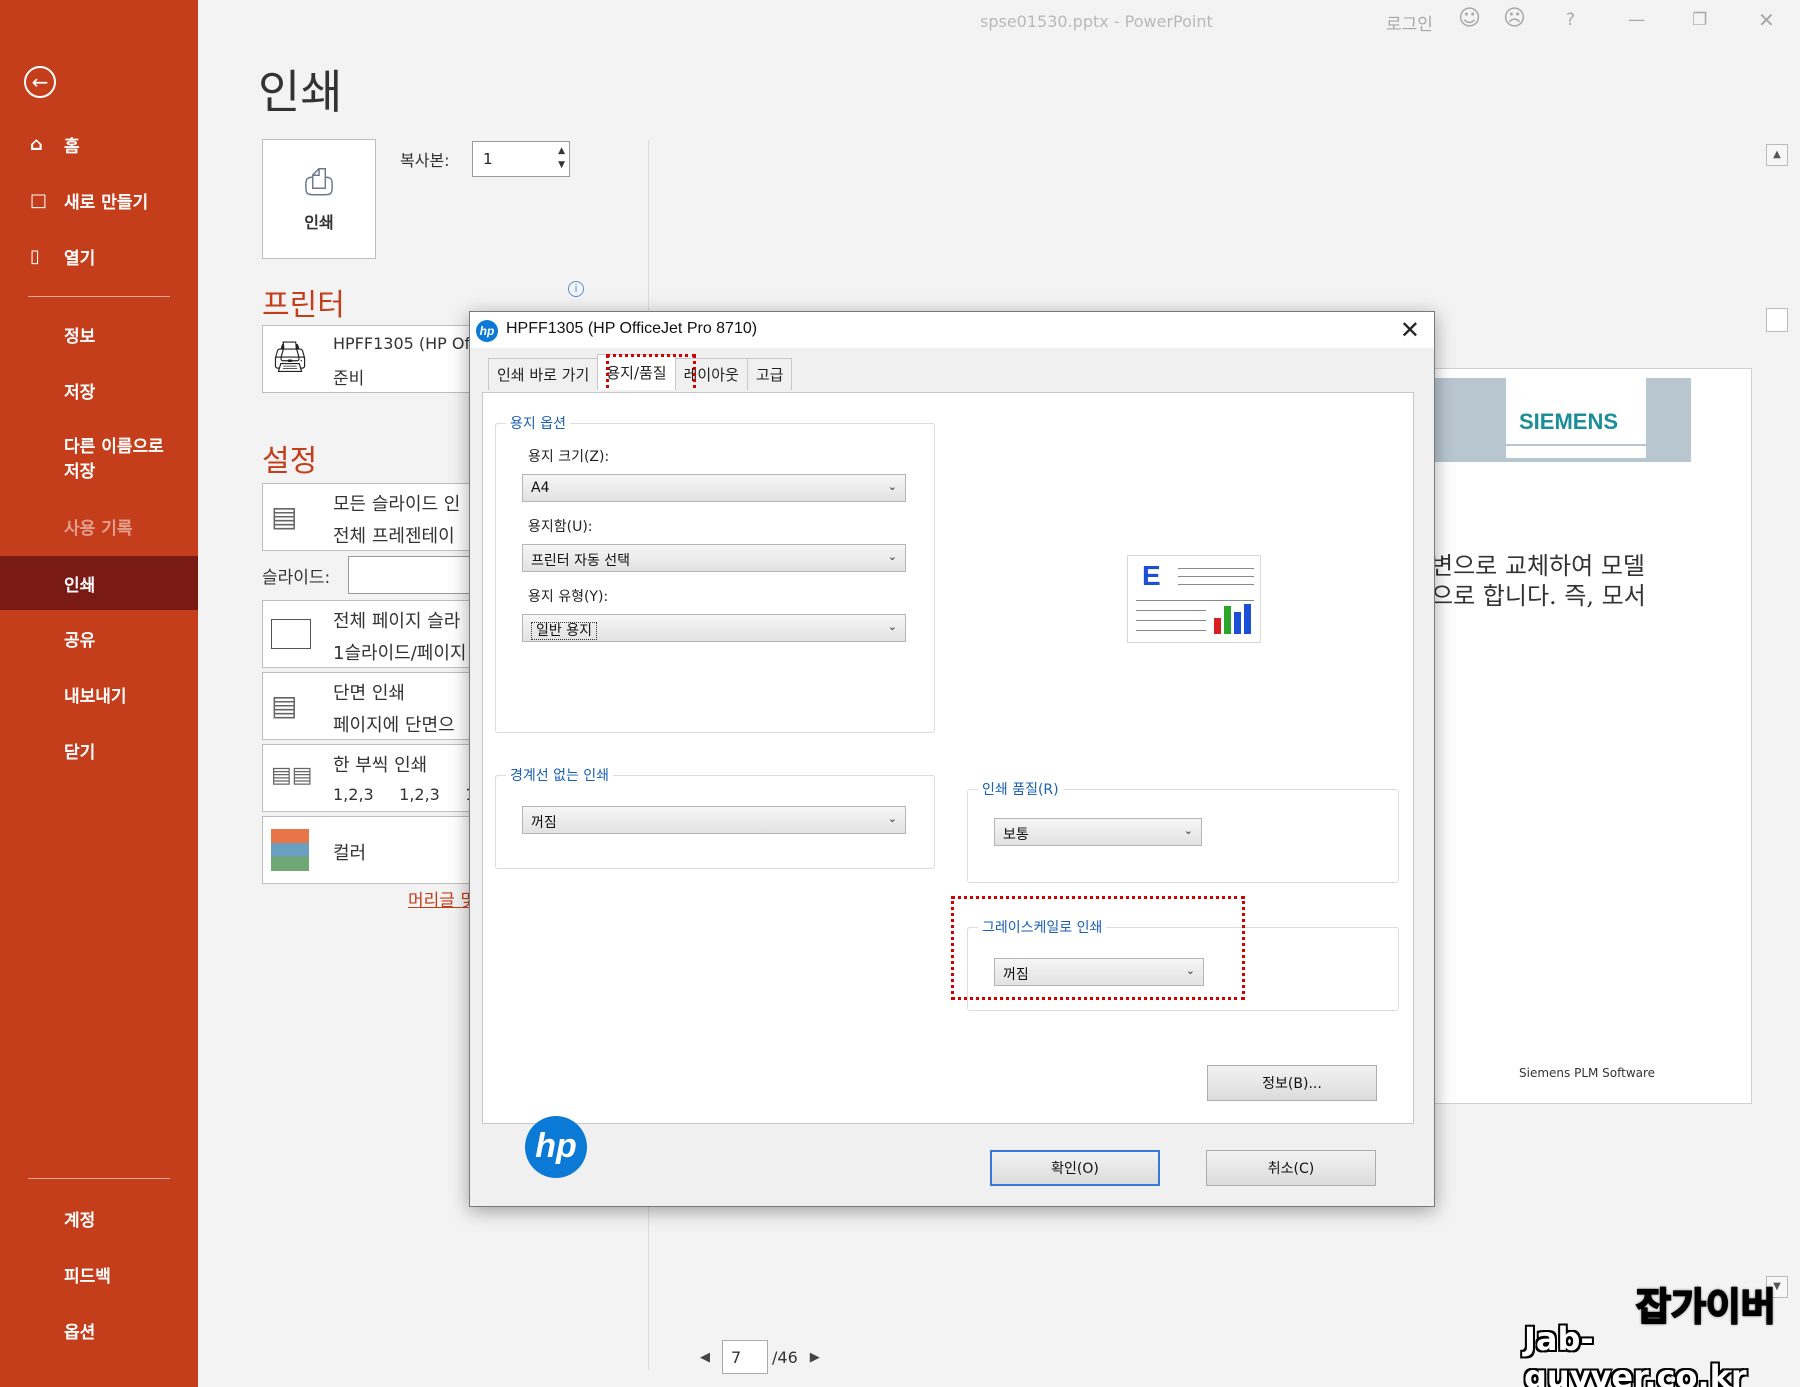 The height and width of the screenshot is (1387, 1800). What do you see at coordinates (1098, 948) in the screenshot?
I see `grayscale-highlight-box` at bounding box center [1098, 948].